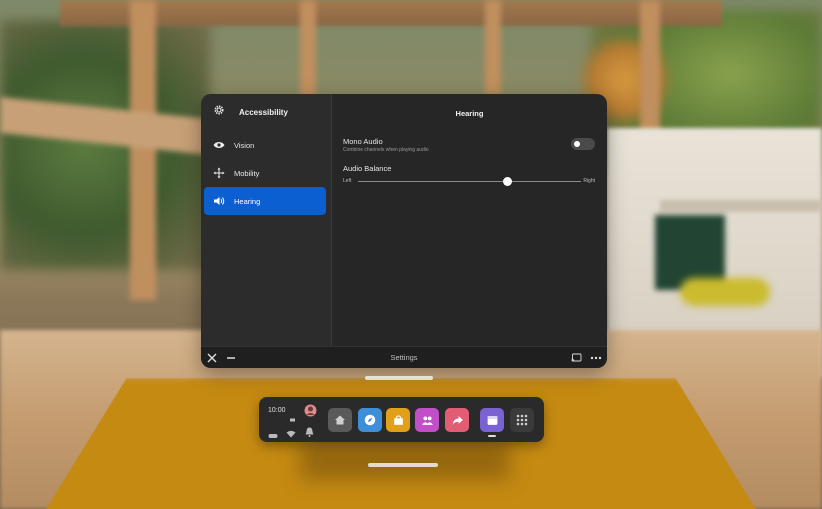 This screenshot has width=822, height=509. I want to click on mono-audio-toggle, so click(583, 144).